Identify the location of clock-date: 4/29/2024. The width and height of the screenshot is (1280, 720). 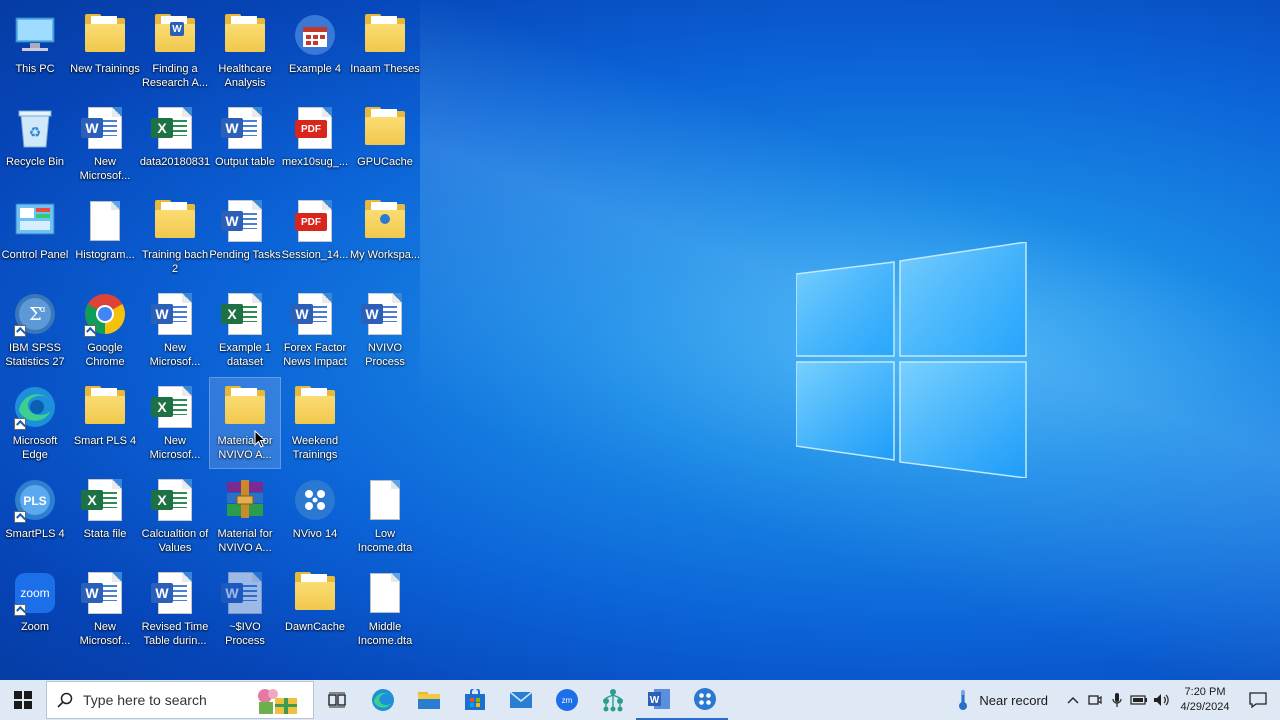
(1205, 707).